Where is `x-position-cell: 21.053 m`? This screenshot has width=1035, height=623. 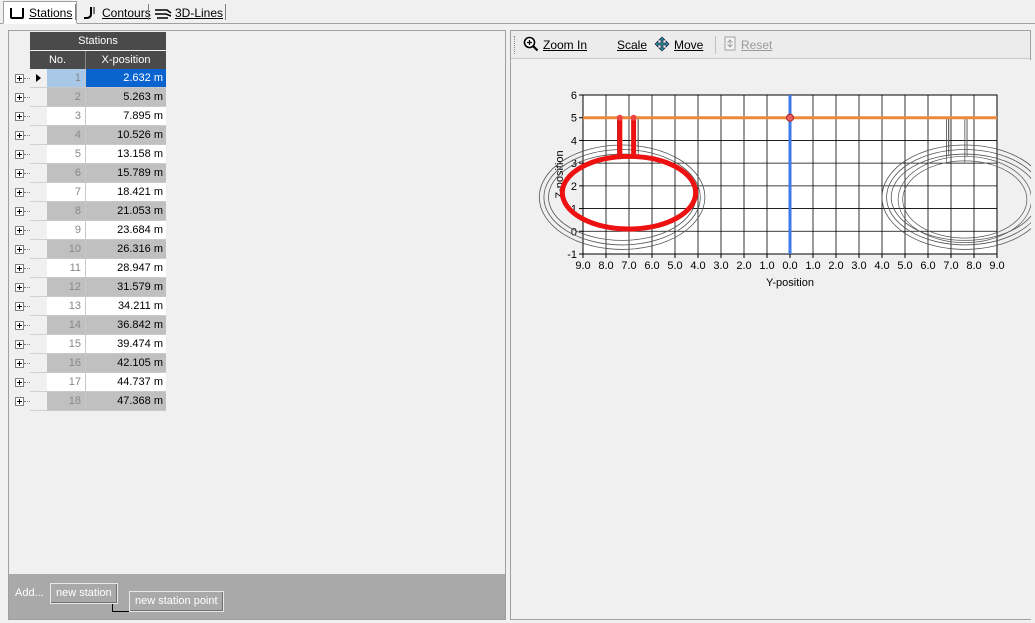 x-position-cell: 21.053 m is located at coordinates (126, 211).